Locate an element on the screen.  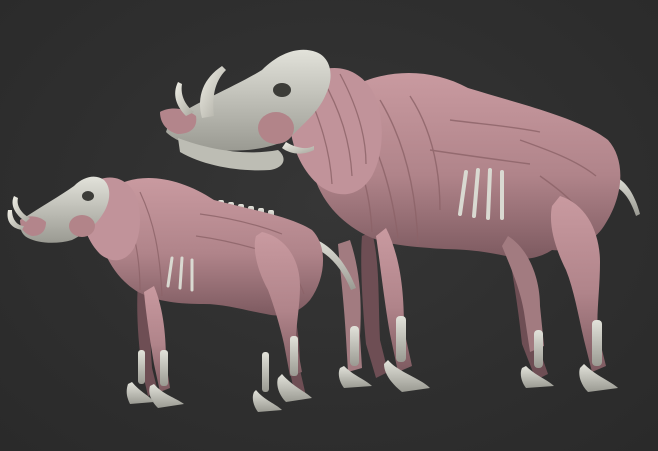
large-boar-cheek-muscle is located at coordinates (276, 128).